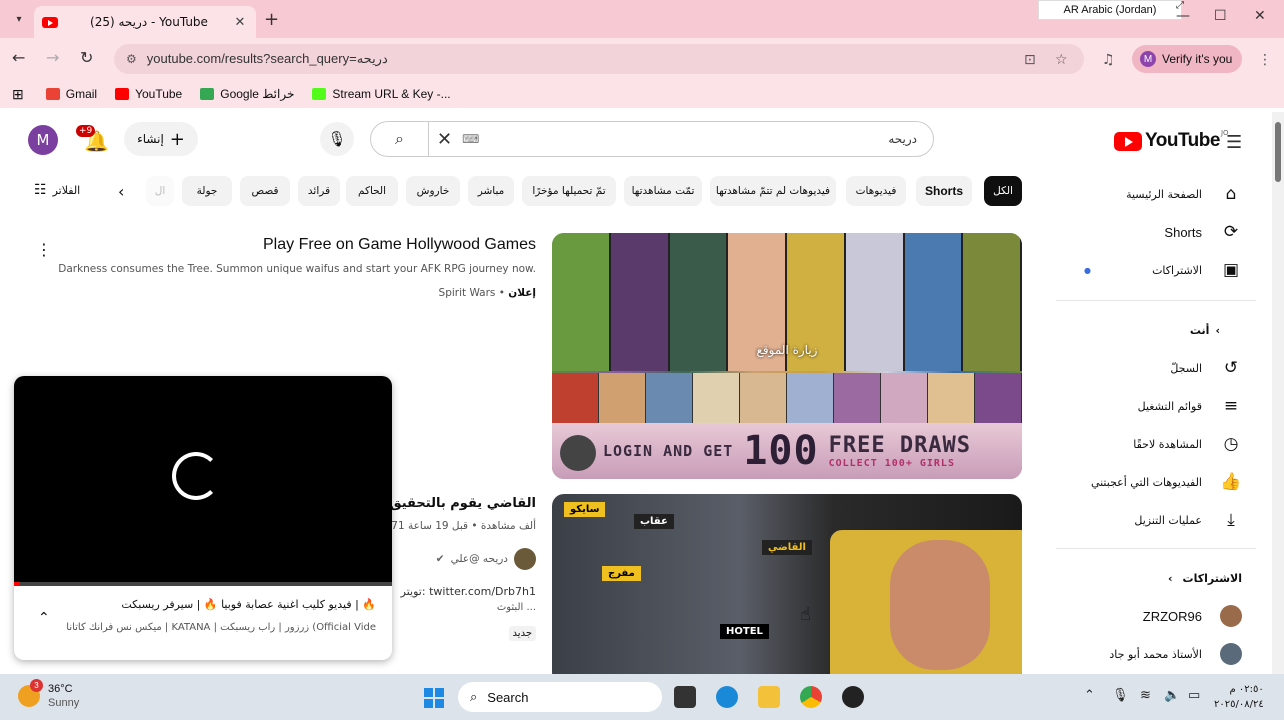 This screenshot has width=1284, height=720. Describe the element at coordinates (1212, 578) in the screenshot. I see `subs-label: الاشتراكات` at that location.